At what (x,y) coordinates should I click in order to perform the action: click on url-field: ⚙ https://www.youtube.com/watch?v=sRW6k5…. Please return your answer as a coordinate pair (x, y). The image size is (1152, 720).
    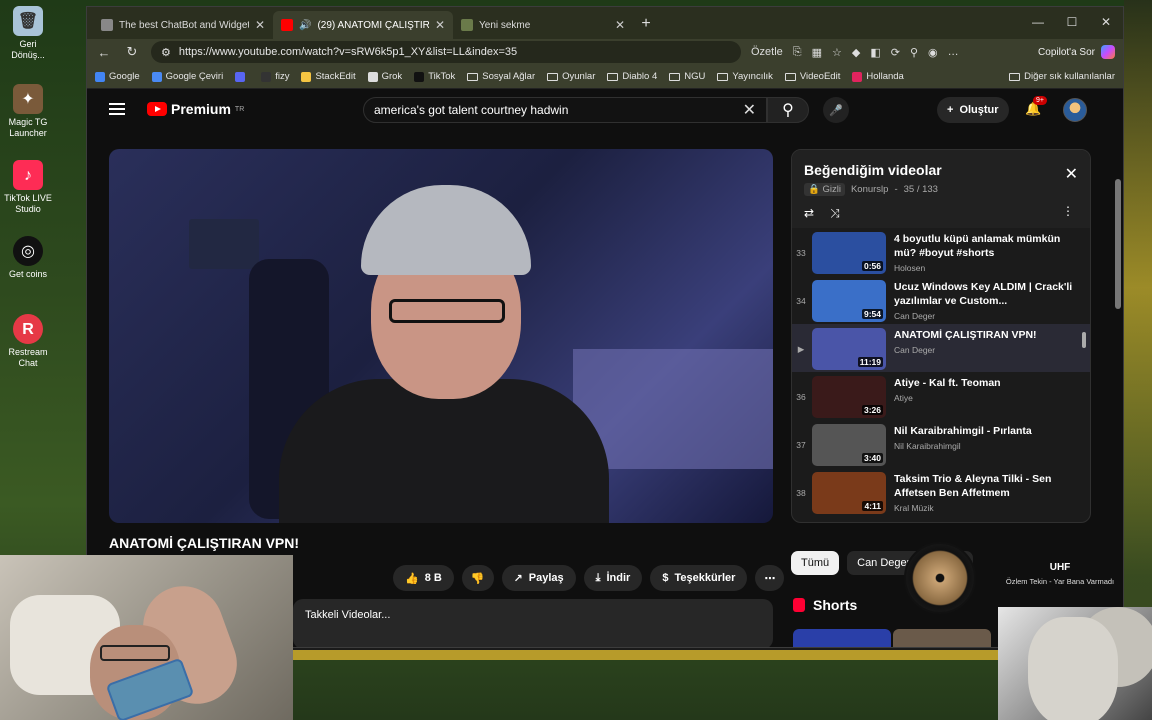
    Looking at the image, I should click on (446, 52).